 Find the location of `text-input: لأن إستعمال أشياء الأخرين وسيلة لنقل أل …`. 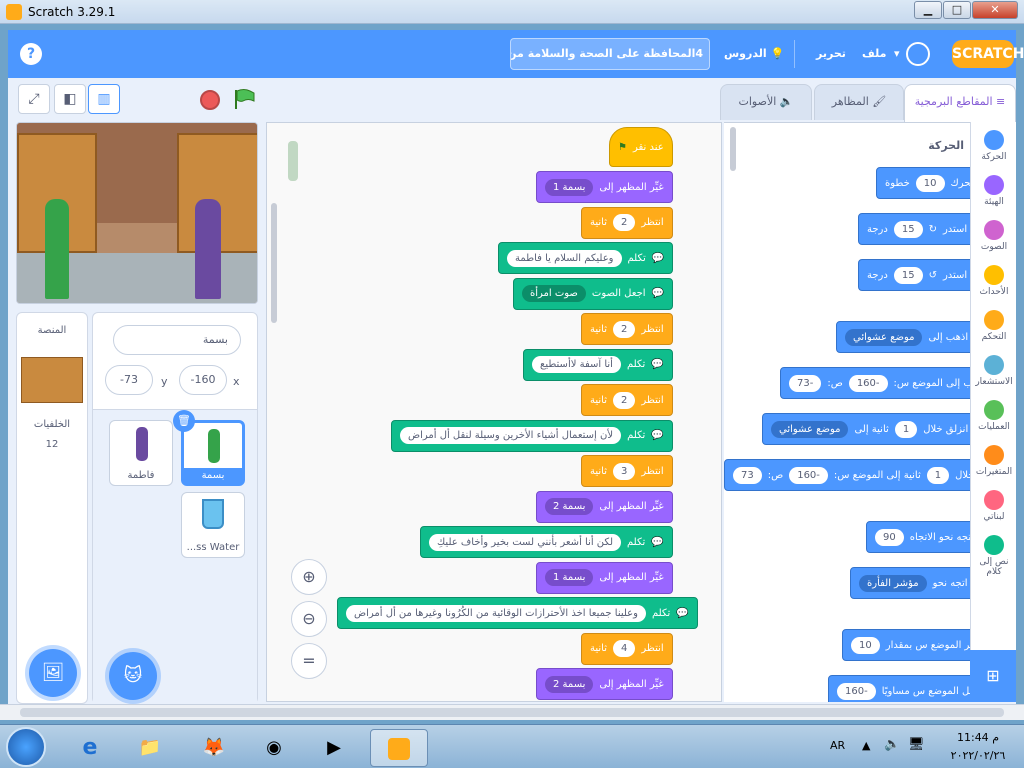

text-input: لأن إستعمال أشياء الأخرين وسيلة لنقل أل … is located at coordinates (511, 435).